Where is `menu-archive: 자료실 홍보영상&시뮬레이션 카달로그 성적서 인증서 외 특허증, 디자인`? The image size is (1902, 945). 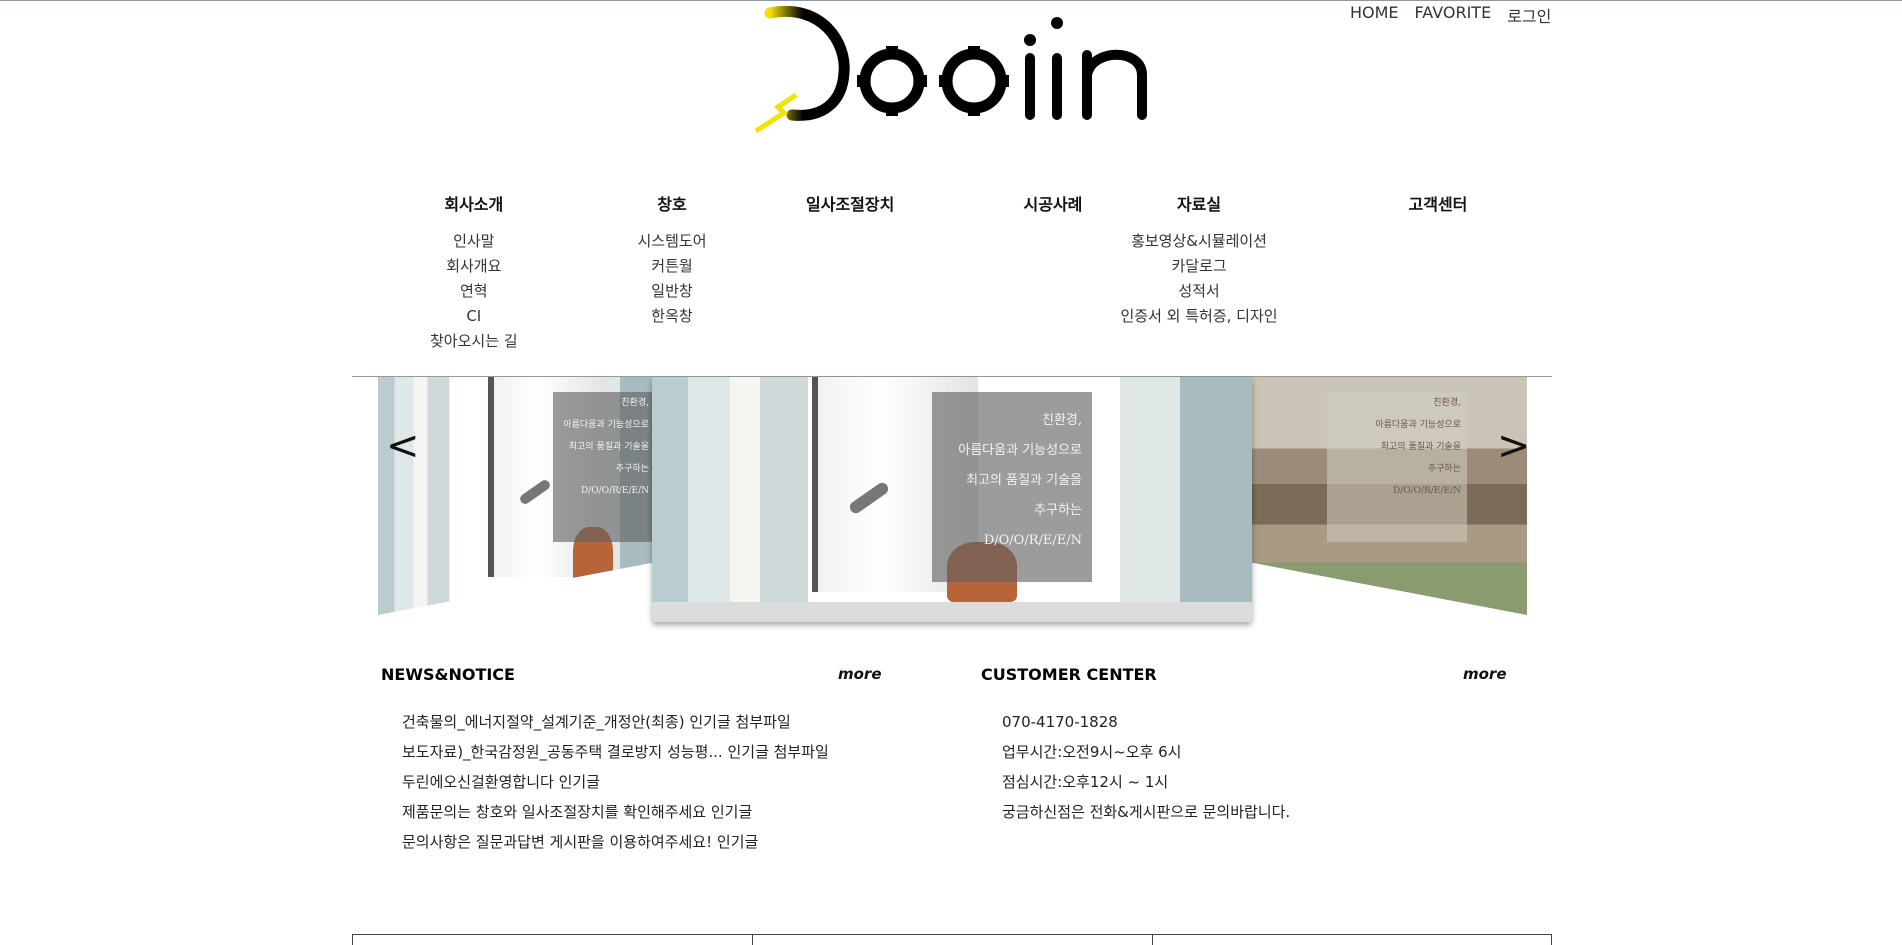
menu-archive: 자료실 홍보영상&시뮬레이션 카달로그 성적서 인증서 외 특허증, 디자인 is located at coordinates (1199, 260).